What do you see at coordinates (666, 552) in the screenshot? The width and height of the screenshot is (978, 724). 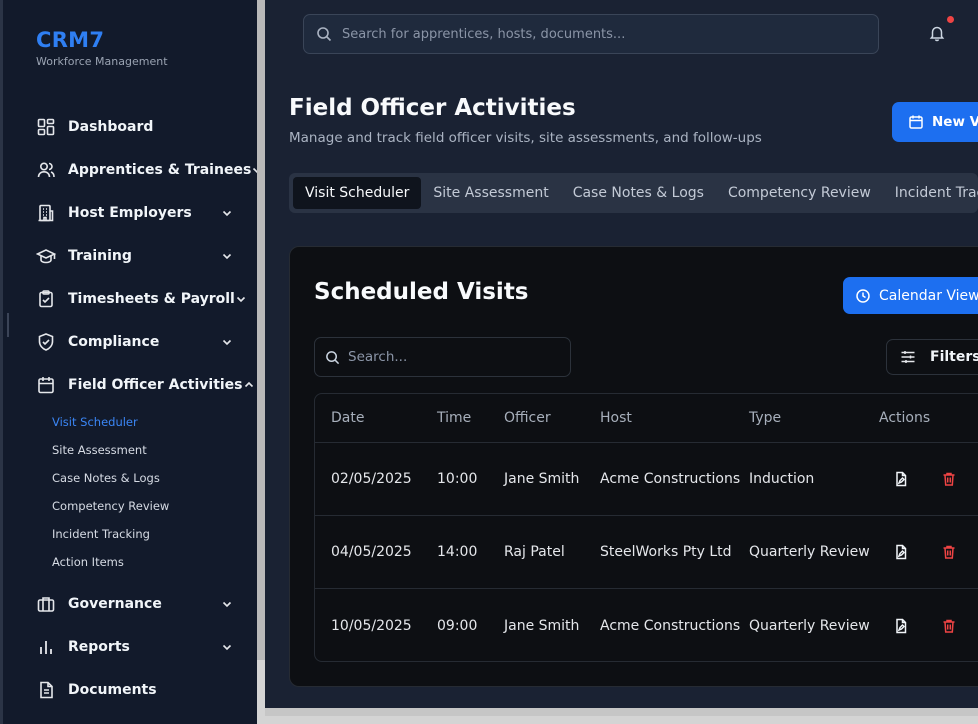 I see `cell-host: SteelWorks Pty Ltd` at bounding box center [666, 552].